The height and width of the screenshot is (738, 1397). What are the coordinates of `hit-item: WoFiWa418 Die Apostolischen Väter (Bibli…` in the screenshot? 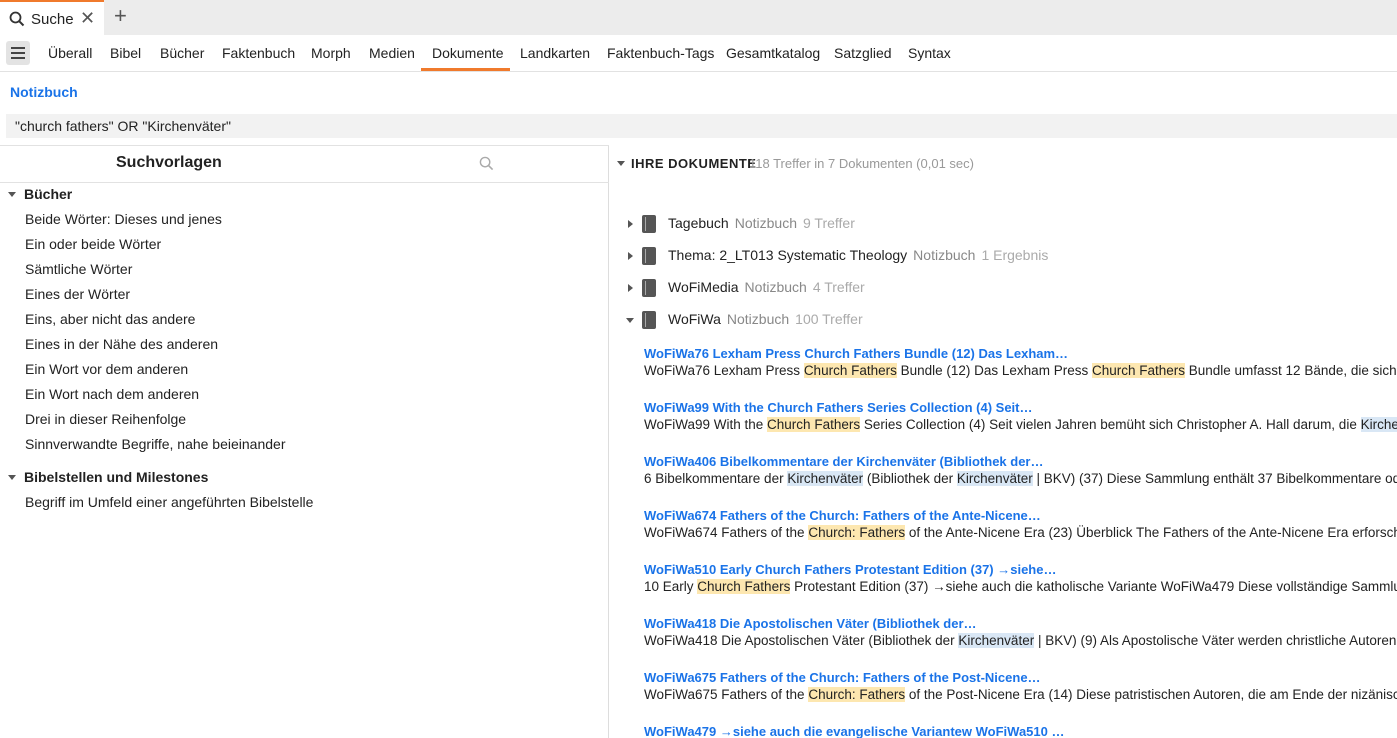 It's located at (1020, 634).